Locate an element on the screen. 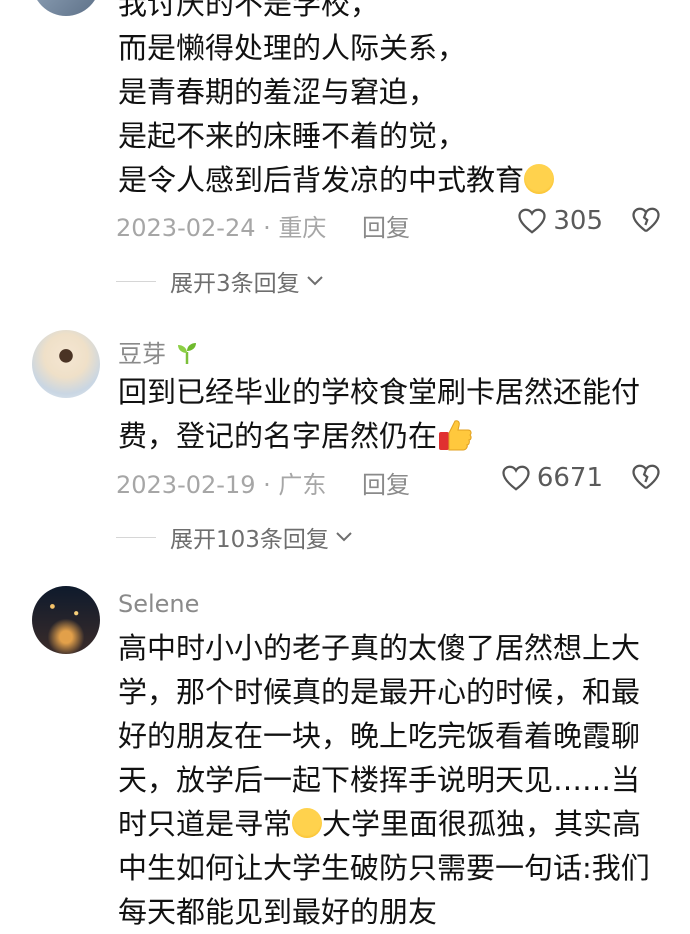  comment-date-location: 2023-02-24 · 重庆 is located at coordinates (221, 228).